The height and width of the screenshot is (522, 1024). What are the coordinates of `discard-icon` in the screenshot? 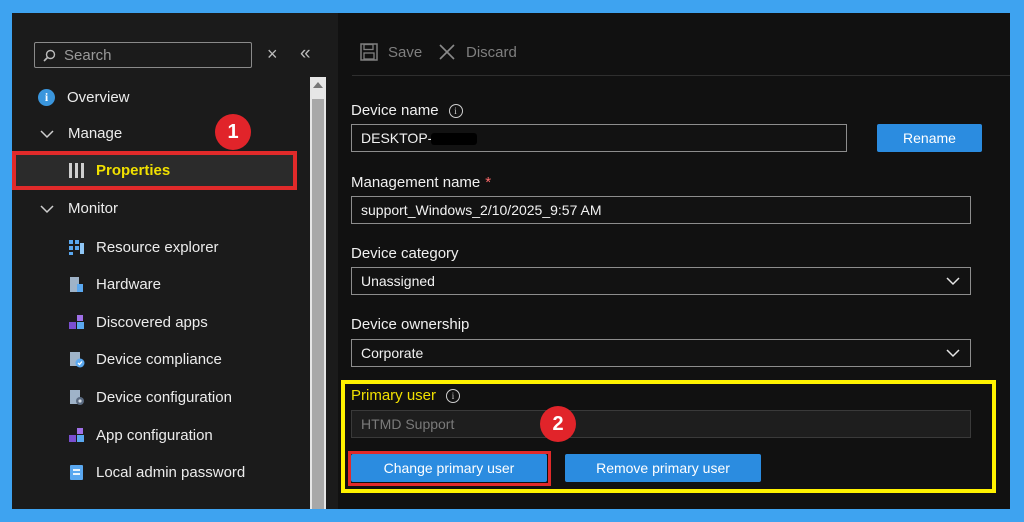 It's located at (447, 52).